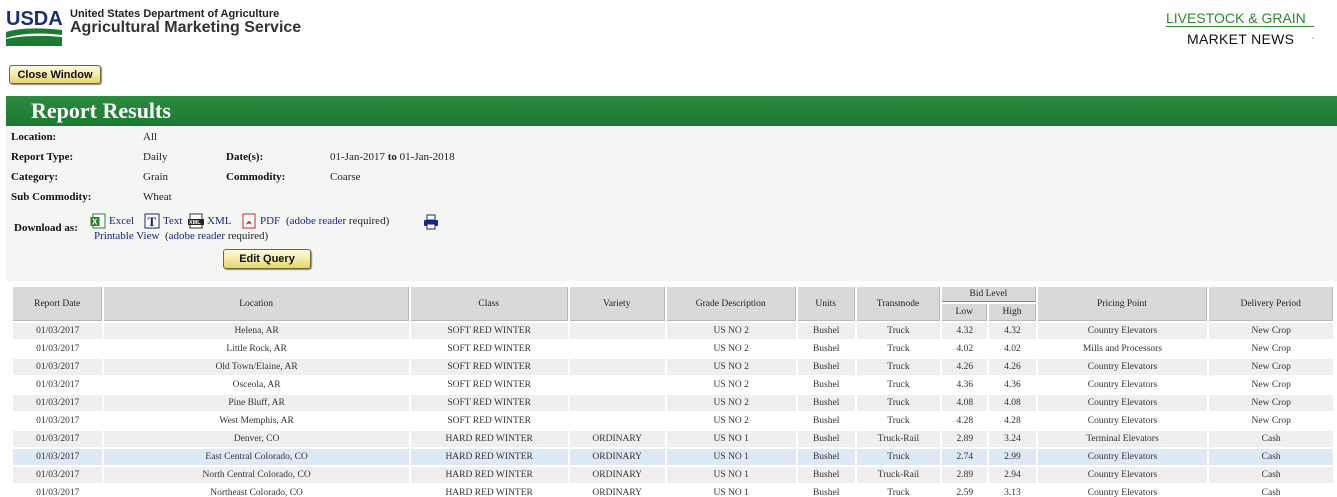 The width and height of the screenshot is (1337, 497). What do you see at coordinates (46, 228) in the screenshot?
I see `download-label: Download as:` at bounding box center [46, 228].